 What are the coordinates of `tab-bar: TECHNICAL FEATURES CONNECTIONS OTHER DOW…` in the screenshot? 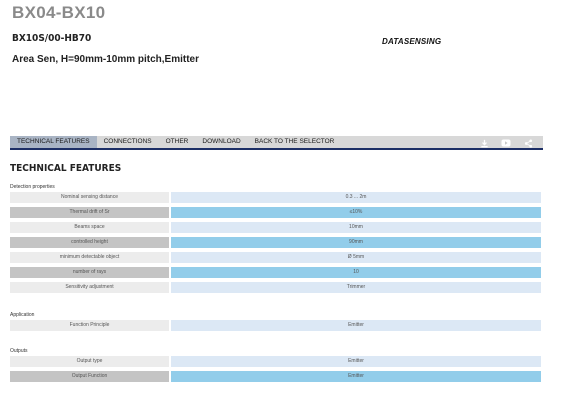 It's located at (276, 143).